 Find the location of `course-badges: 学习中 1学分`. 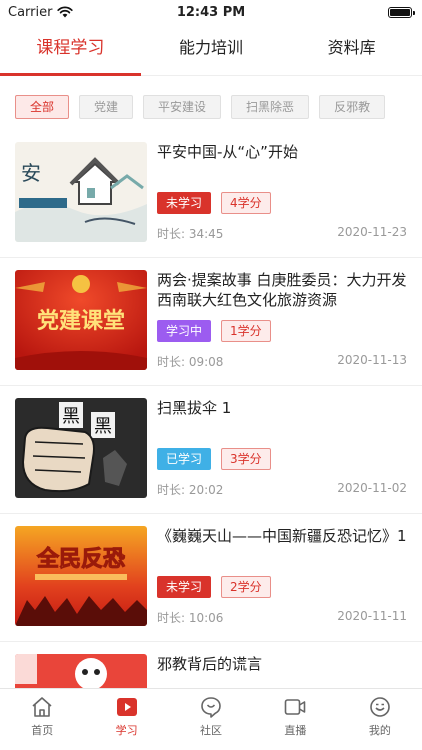

course-badges: 学习中 1学分 is located at coordinates (214, 331).